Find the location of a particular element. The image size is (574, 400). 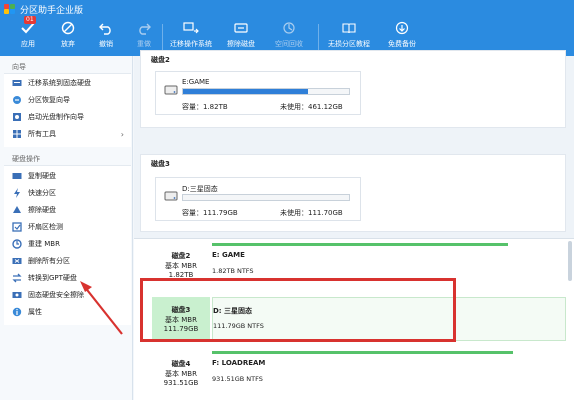

disk3-capacity: 容量：111.79GB is located at coordinates (210, 213).